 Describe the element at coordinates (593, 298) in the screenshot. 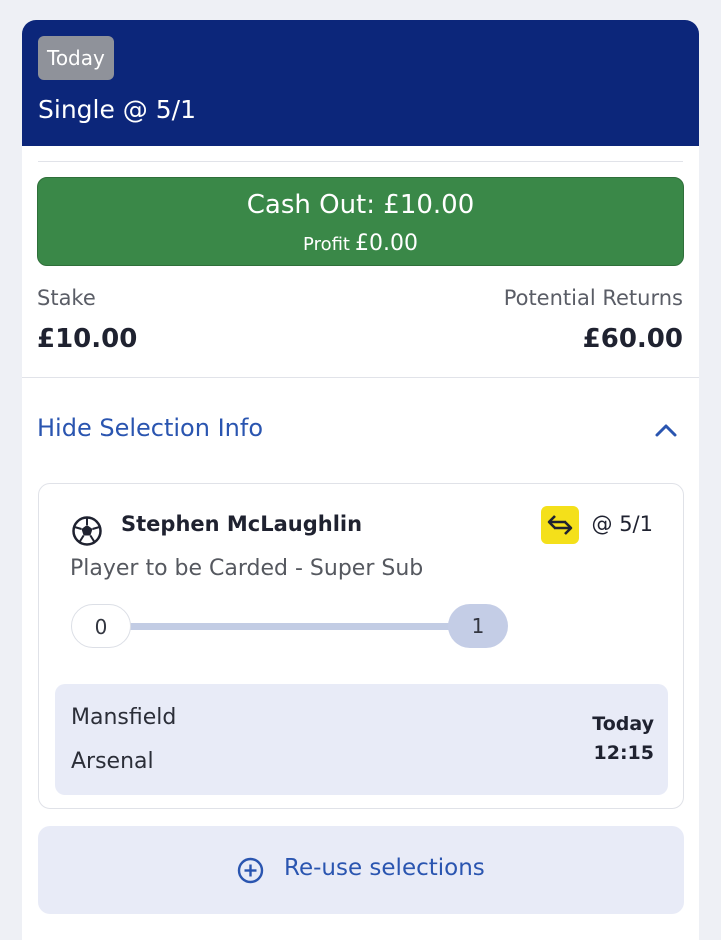

I see `potential-returns-label: Potential Returns` at that location.